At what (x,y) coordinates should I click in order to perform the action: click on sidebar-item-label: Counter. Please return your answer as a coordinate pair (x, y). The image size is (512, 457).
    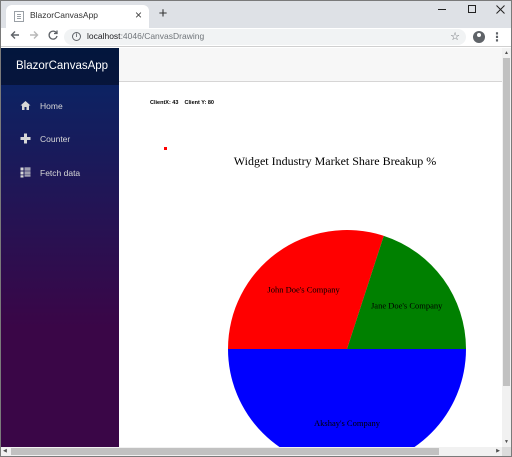
    Looking at the image, I should click on (55, 139).